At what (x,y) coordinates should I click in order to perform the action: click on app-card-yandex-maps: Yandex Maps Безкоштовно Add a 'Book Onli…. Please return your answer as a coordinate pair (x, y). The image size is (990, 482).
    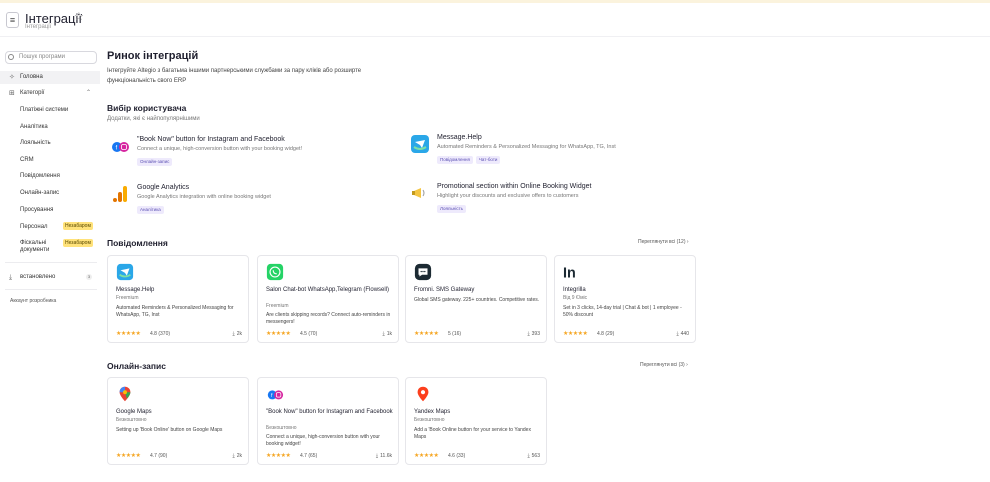
    Looking at the image, I should click on (476, 421).